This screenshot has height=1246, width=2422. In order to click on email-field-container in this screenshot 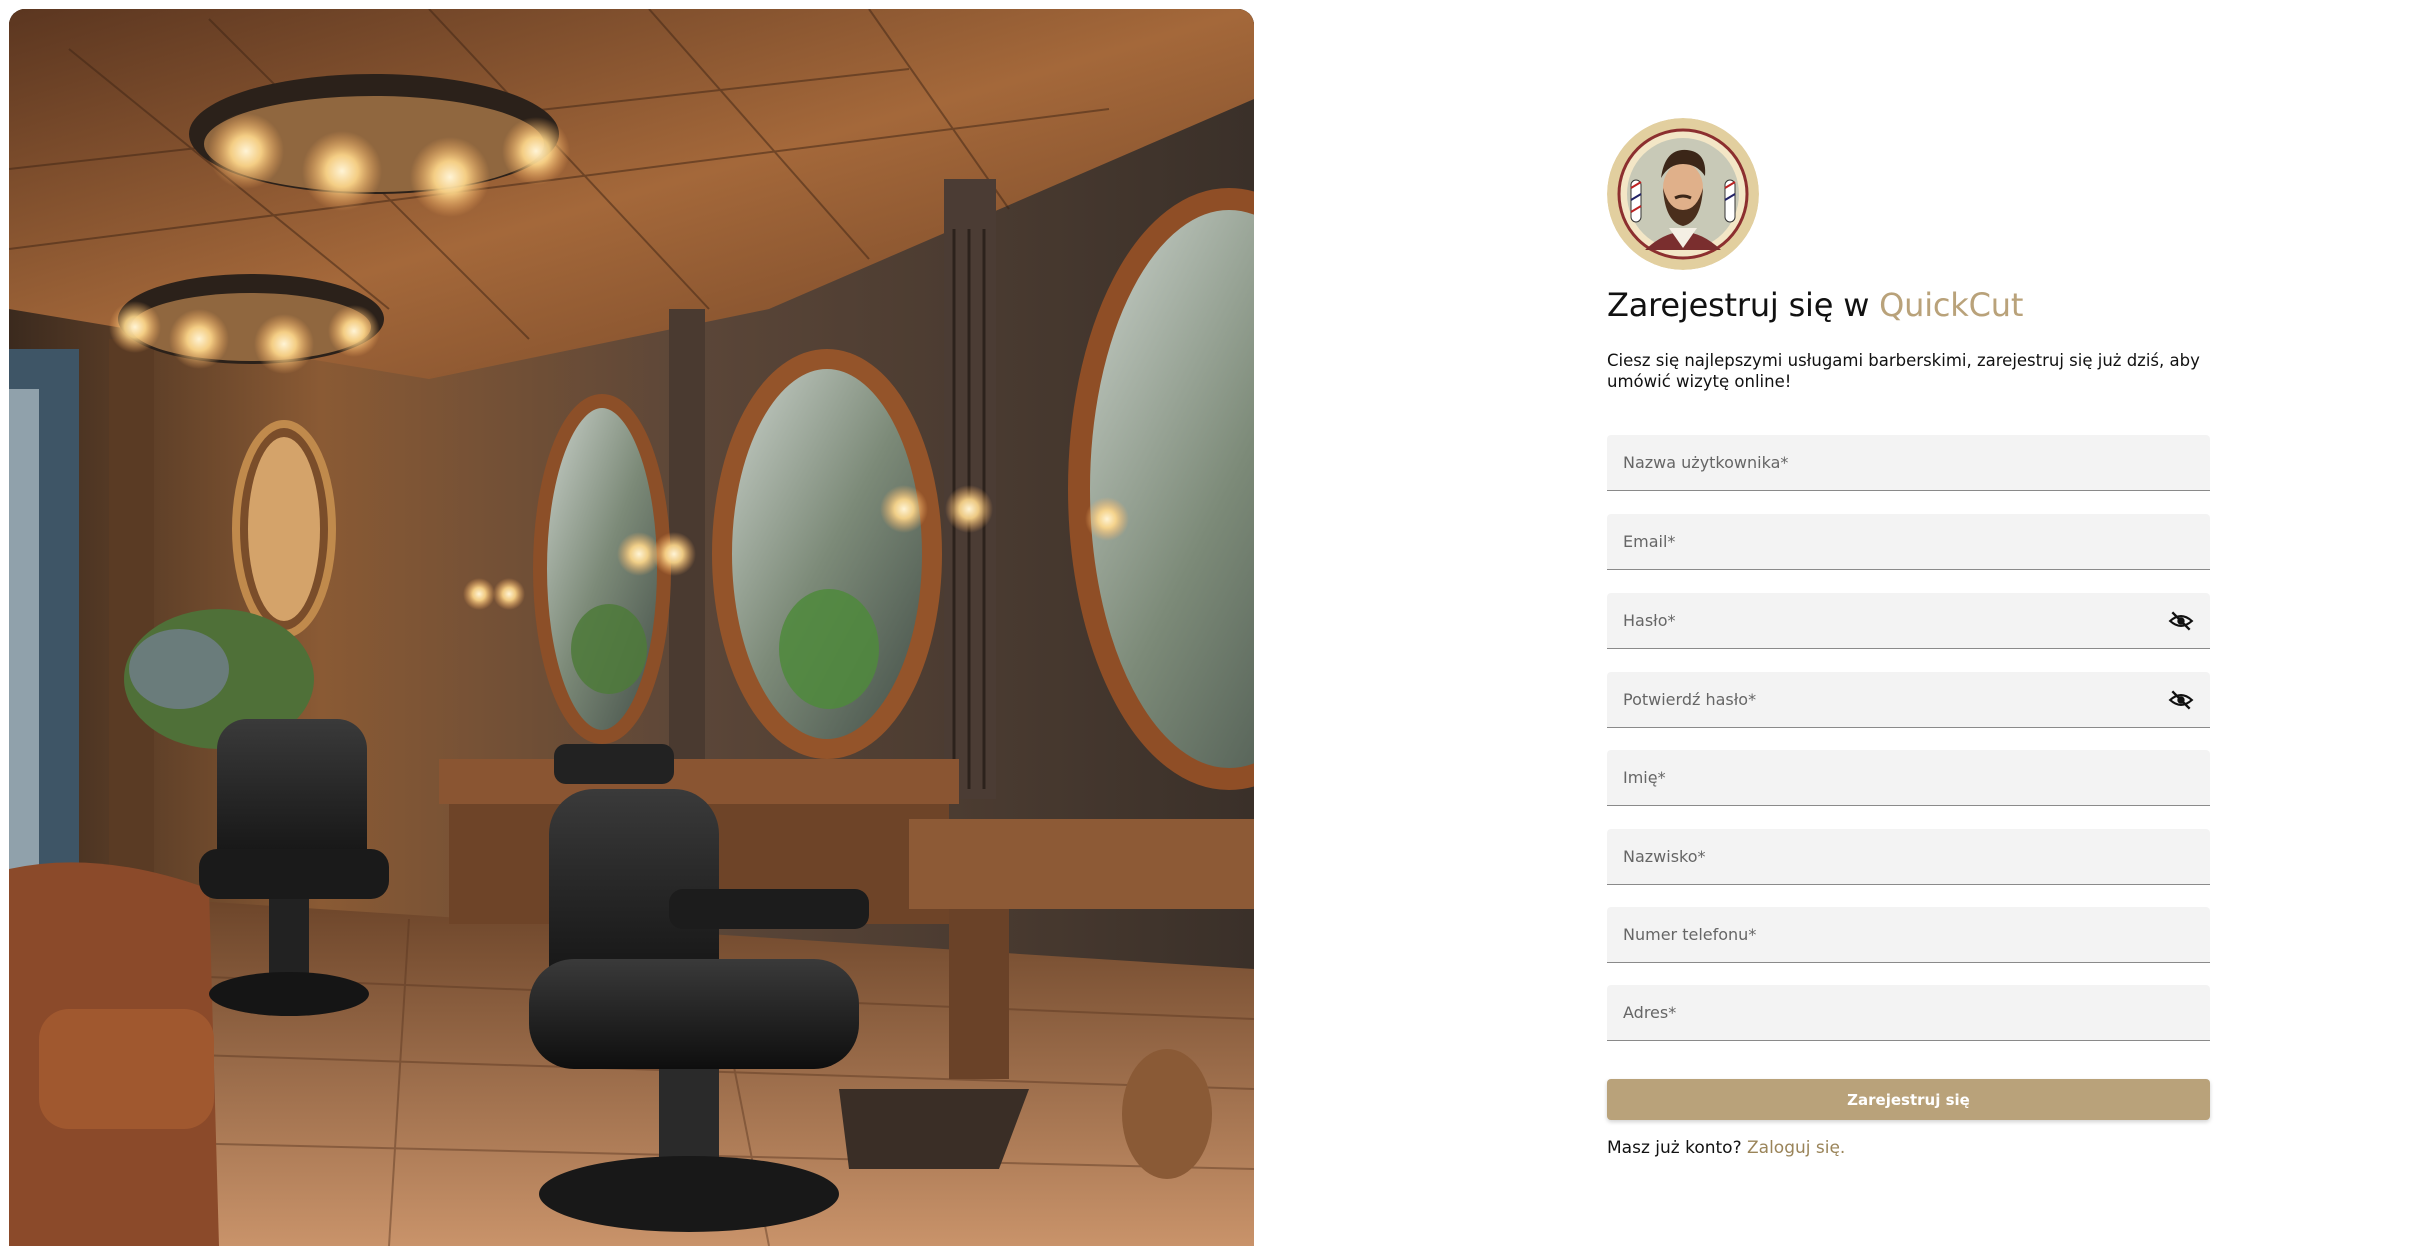, I will do `click(1908, 542)`.